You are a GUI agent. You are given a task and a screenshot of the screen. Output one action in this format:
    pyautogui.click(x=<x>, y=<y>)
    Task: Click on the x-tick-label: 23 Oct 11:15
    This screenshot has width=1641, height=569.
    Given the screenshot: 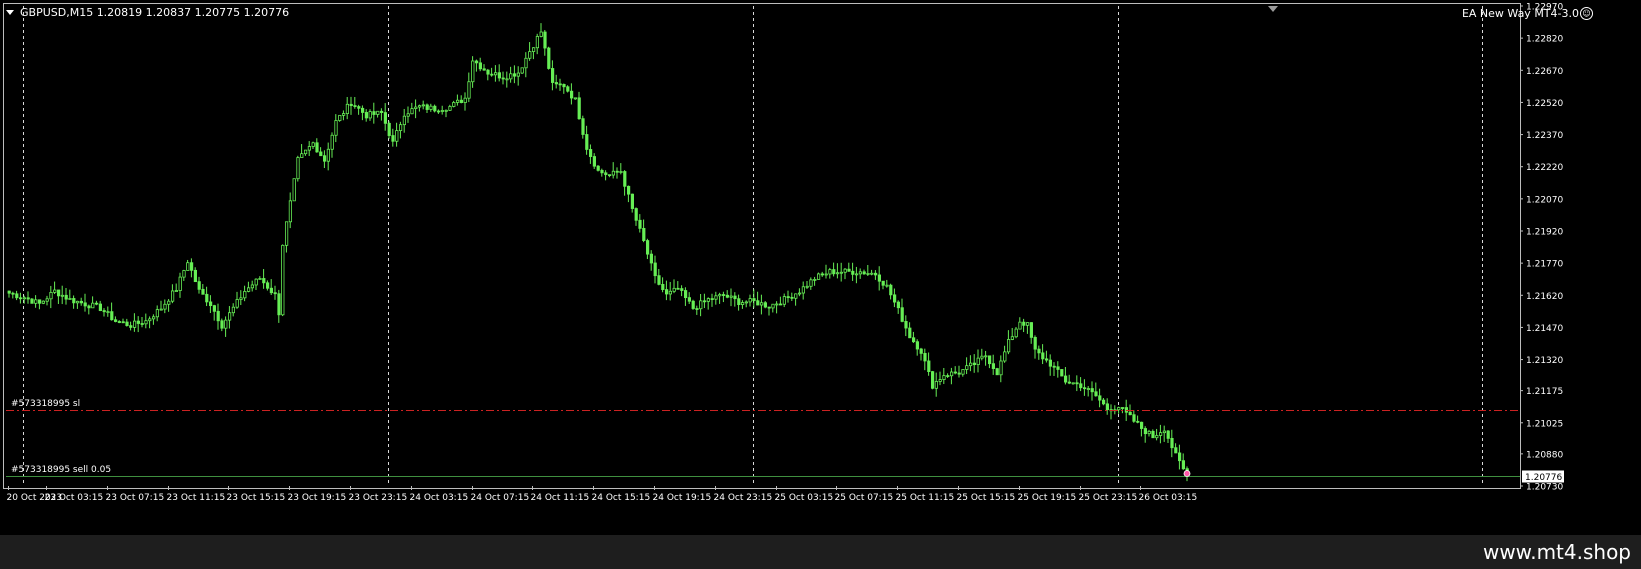 What is the action you would take?
    pyautogui.click(x=196, y=498)
    